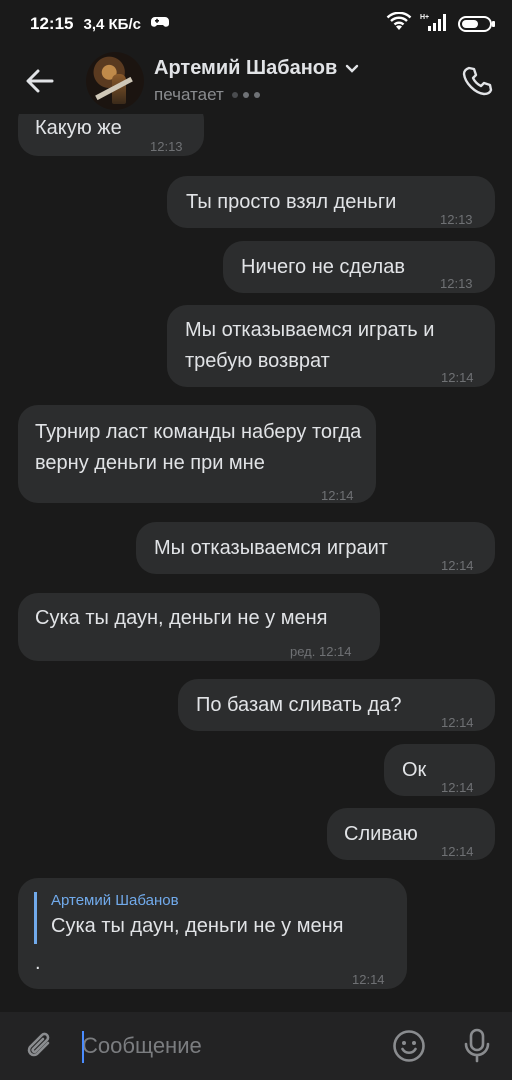 Image resolution: width=512 pixels, height=1080 pixels. What do you see at coordinates (197, 926) in the screenshot?
I see `reply-text: Сука ты даун, деньги не у меня` at bounding box center [197, 926].